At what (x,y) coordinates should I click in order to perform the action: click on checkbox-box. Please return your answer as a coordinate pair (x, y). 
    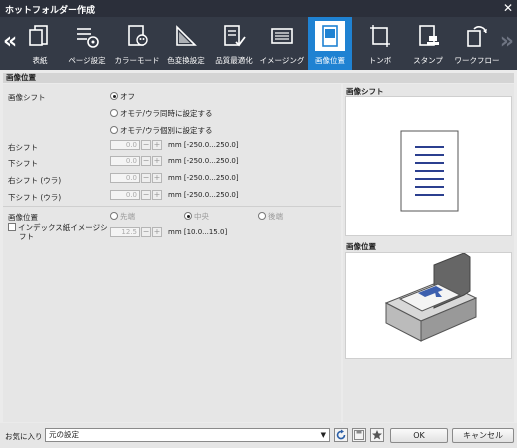
    Looking at the image, I should click on (12, 227).